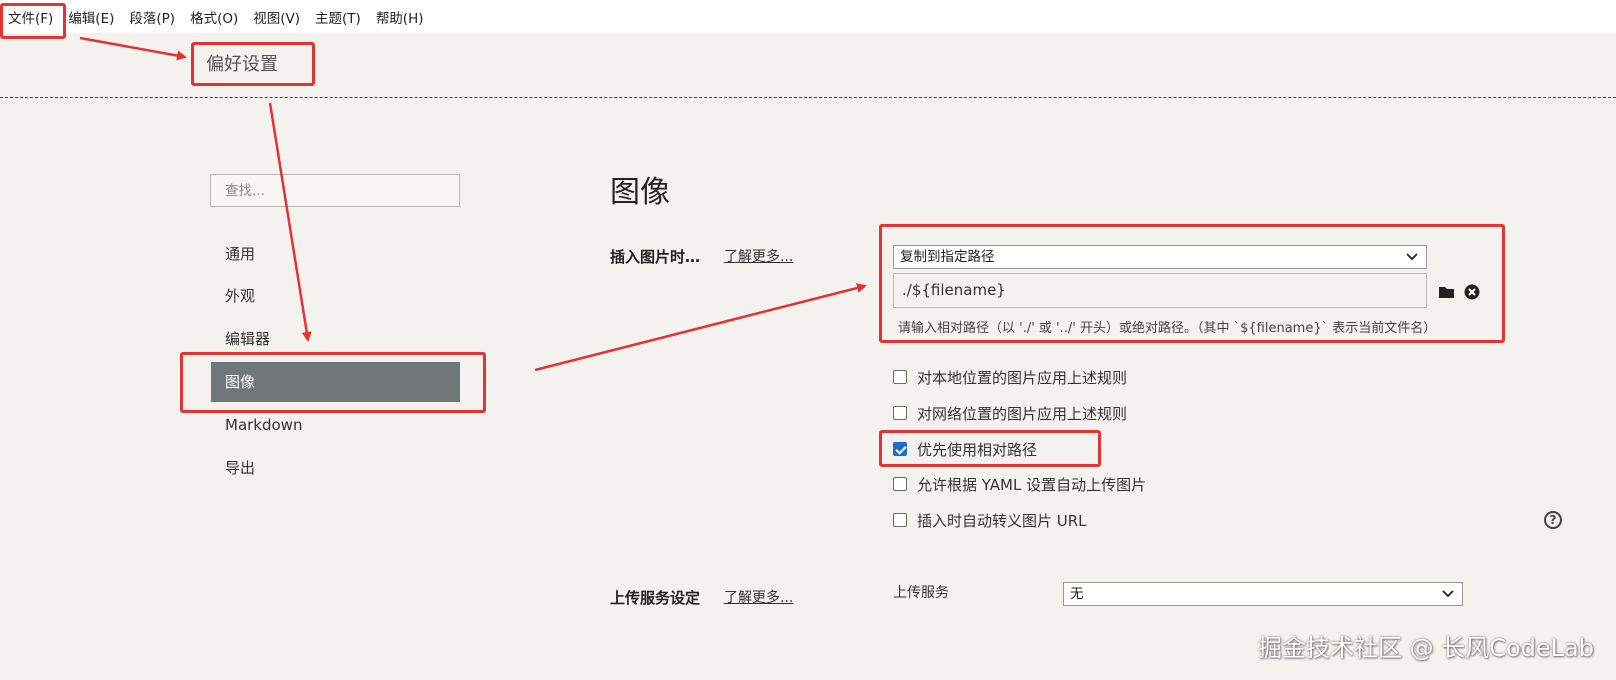 This screenshot has height=680, width=1616. I want to click on arrow-to-preferences, so click(133, 48).